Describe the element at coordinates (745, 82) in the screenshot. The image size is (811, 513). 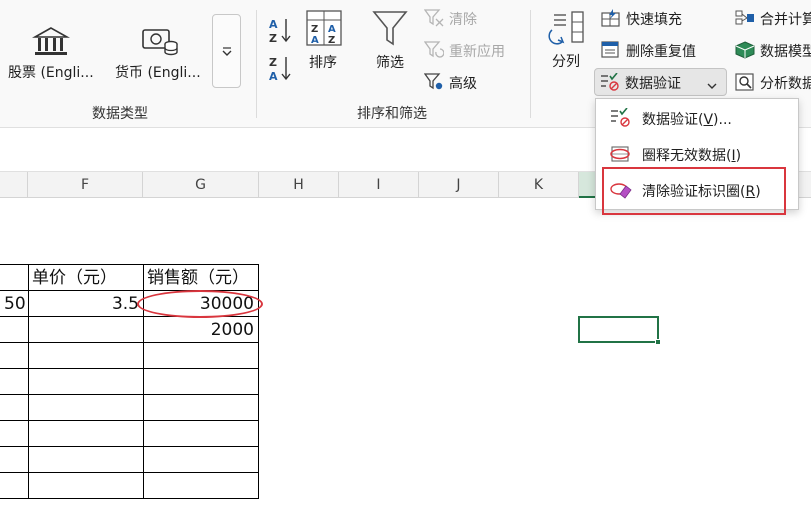
I see `analyze-data-icon` at that location.